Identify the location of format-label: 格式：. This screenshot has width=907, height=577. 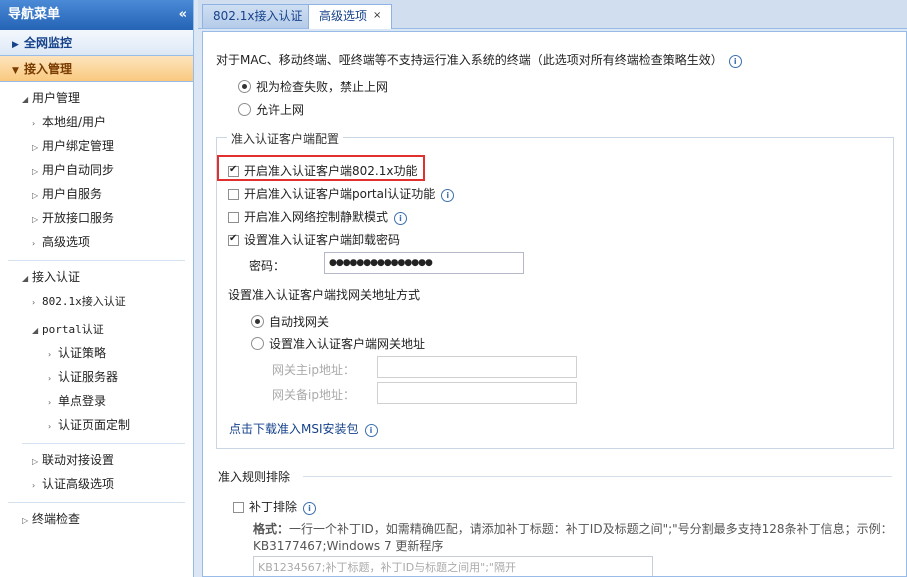
(271, 529).